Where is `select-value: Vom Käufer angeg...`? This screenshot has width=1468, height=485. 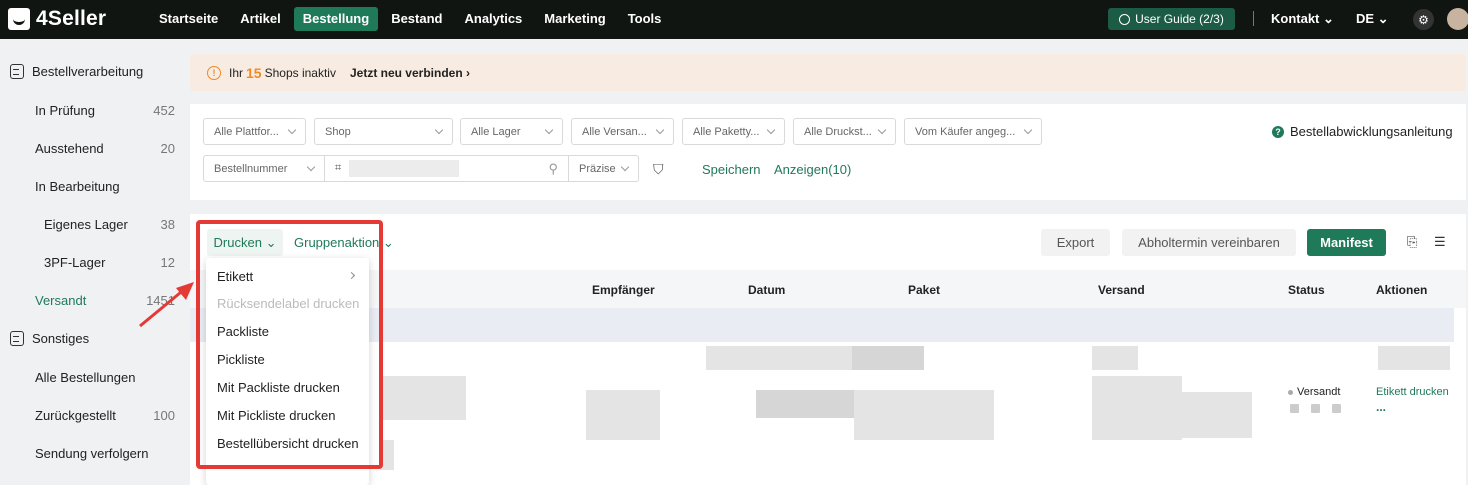 select-value: Vom Käufer angeg... is located at coordinates (965, 131).